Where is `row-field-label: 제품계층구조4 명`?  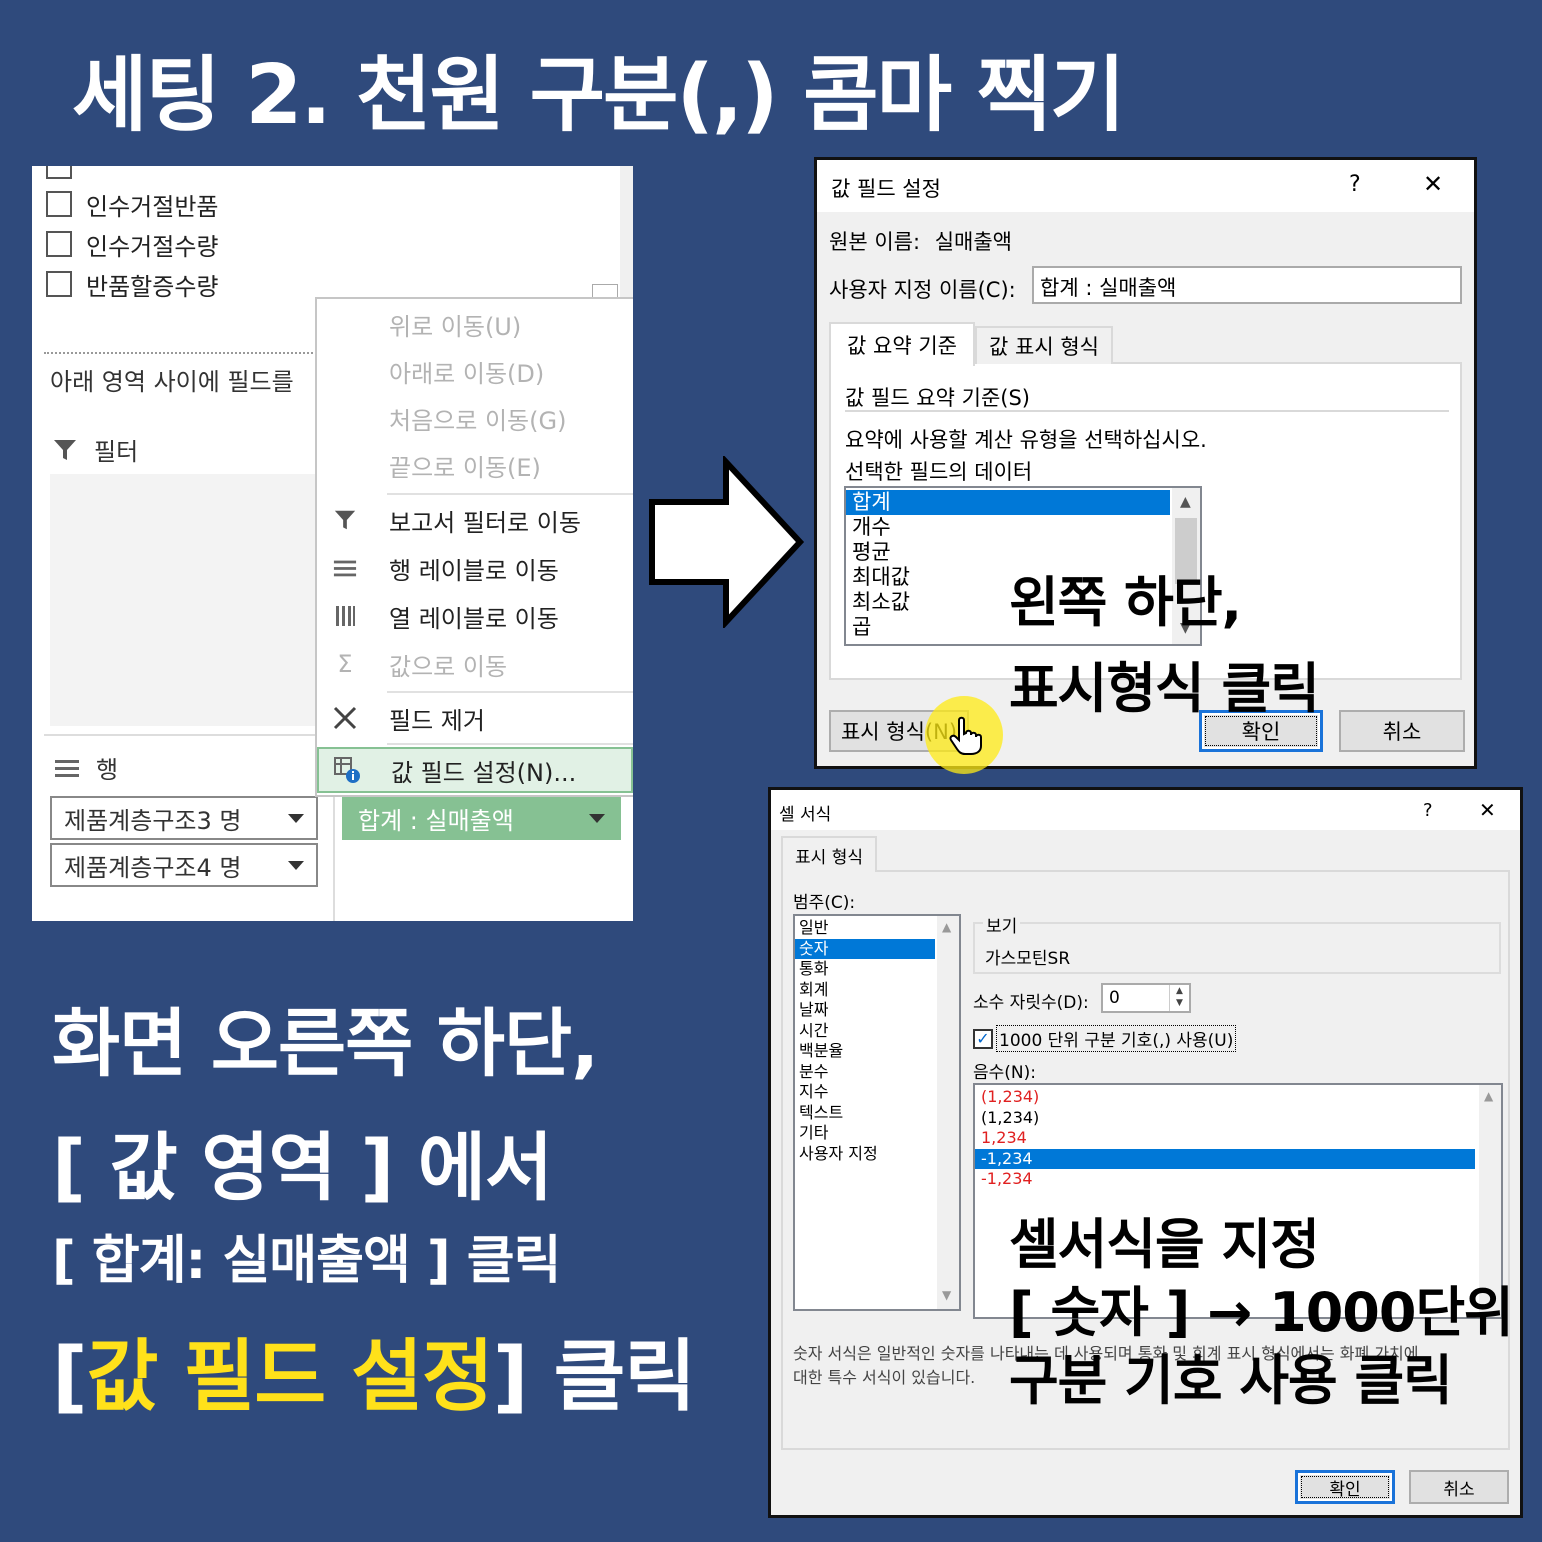
row-field-label: 제품계층구조4 명 is located at coordinates (153, 867).